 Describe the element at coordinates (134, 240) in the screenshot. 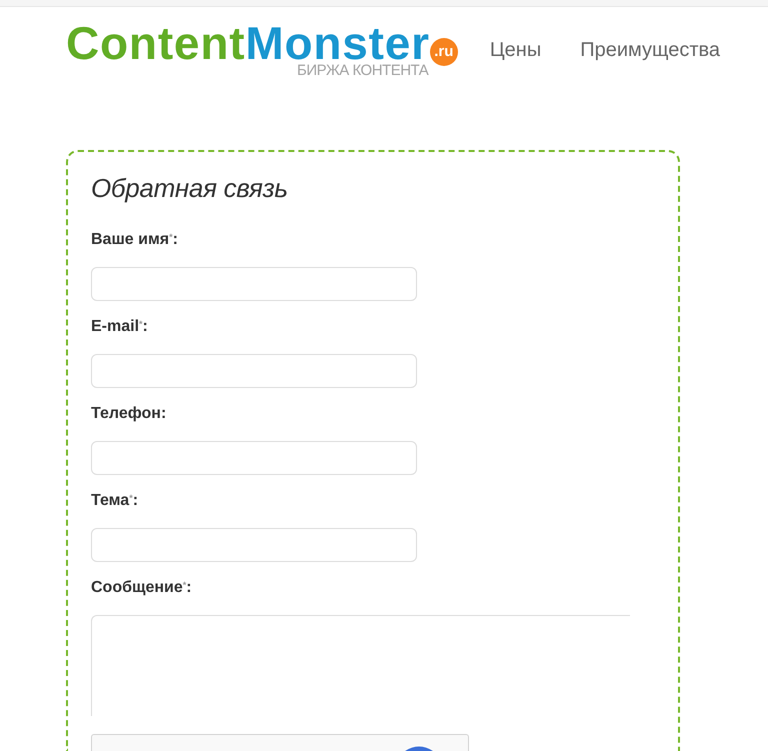

I see `field-label: Ваше имя$^{*}$:` at that location.